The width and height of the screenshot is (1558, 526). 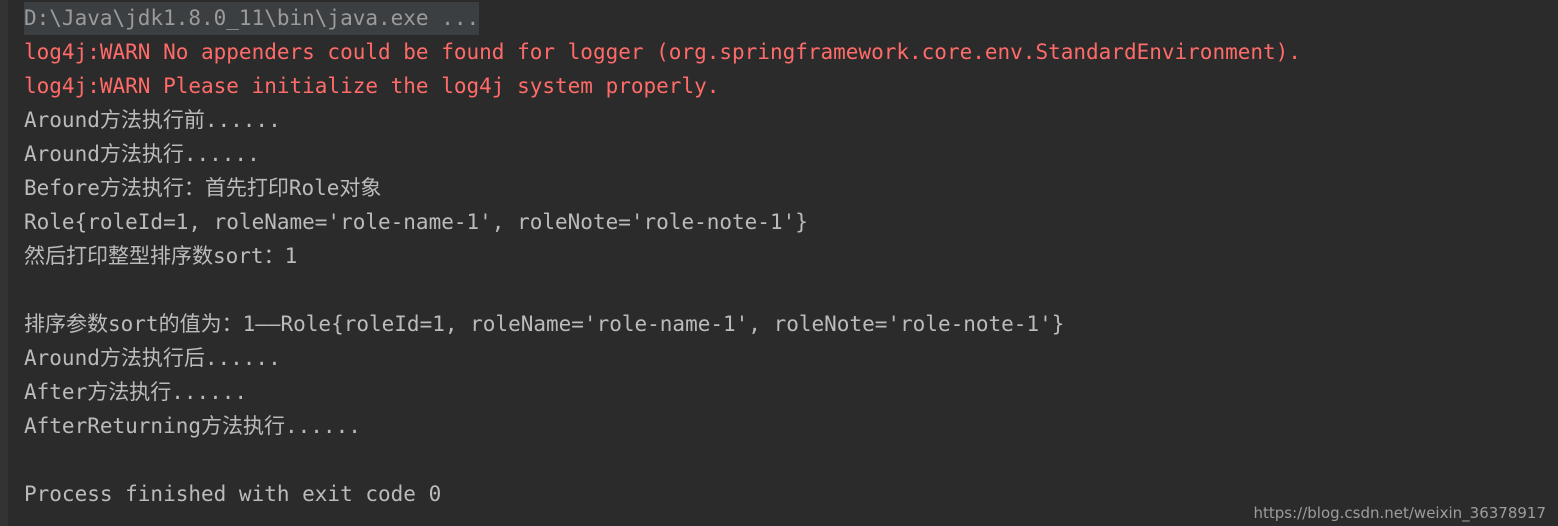 What do you see at coordinates (161, 256) in the screenshot?
I see `console-line-print-sort: 然后打印整型排序数sort：1` at bounding box center [161, 256].